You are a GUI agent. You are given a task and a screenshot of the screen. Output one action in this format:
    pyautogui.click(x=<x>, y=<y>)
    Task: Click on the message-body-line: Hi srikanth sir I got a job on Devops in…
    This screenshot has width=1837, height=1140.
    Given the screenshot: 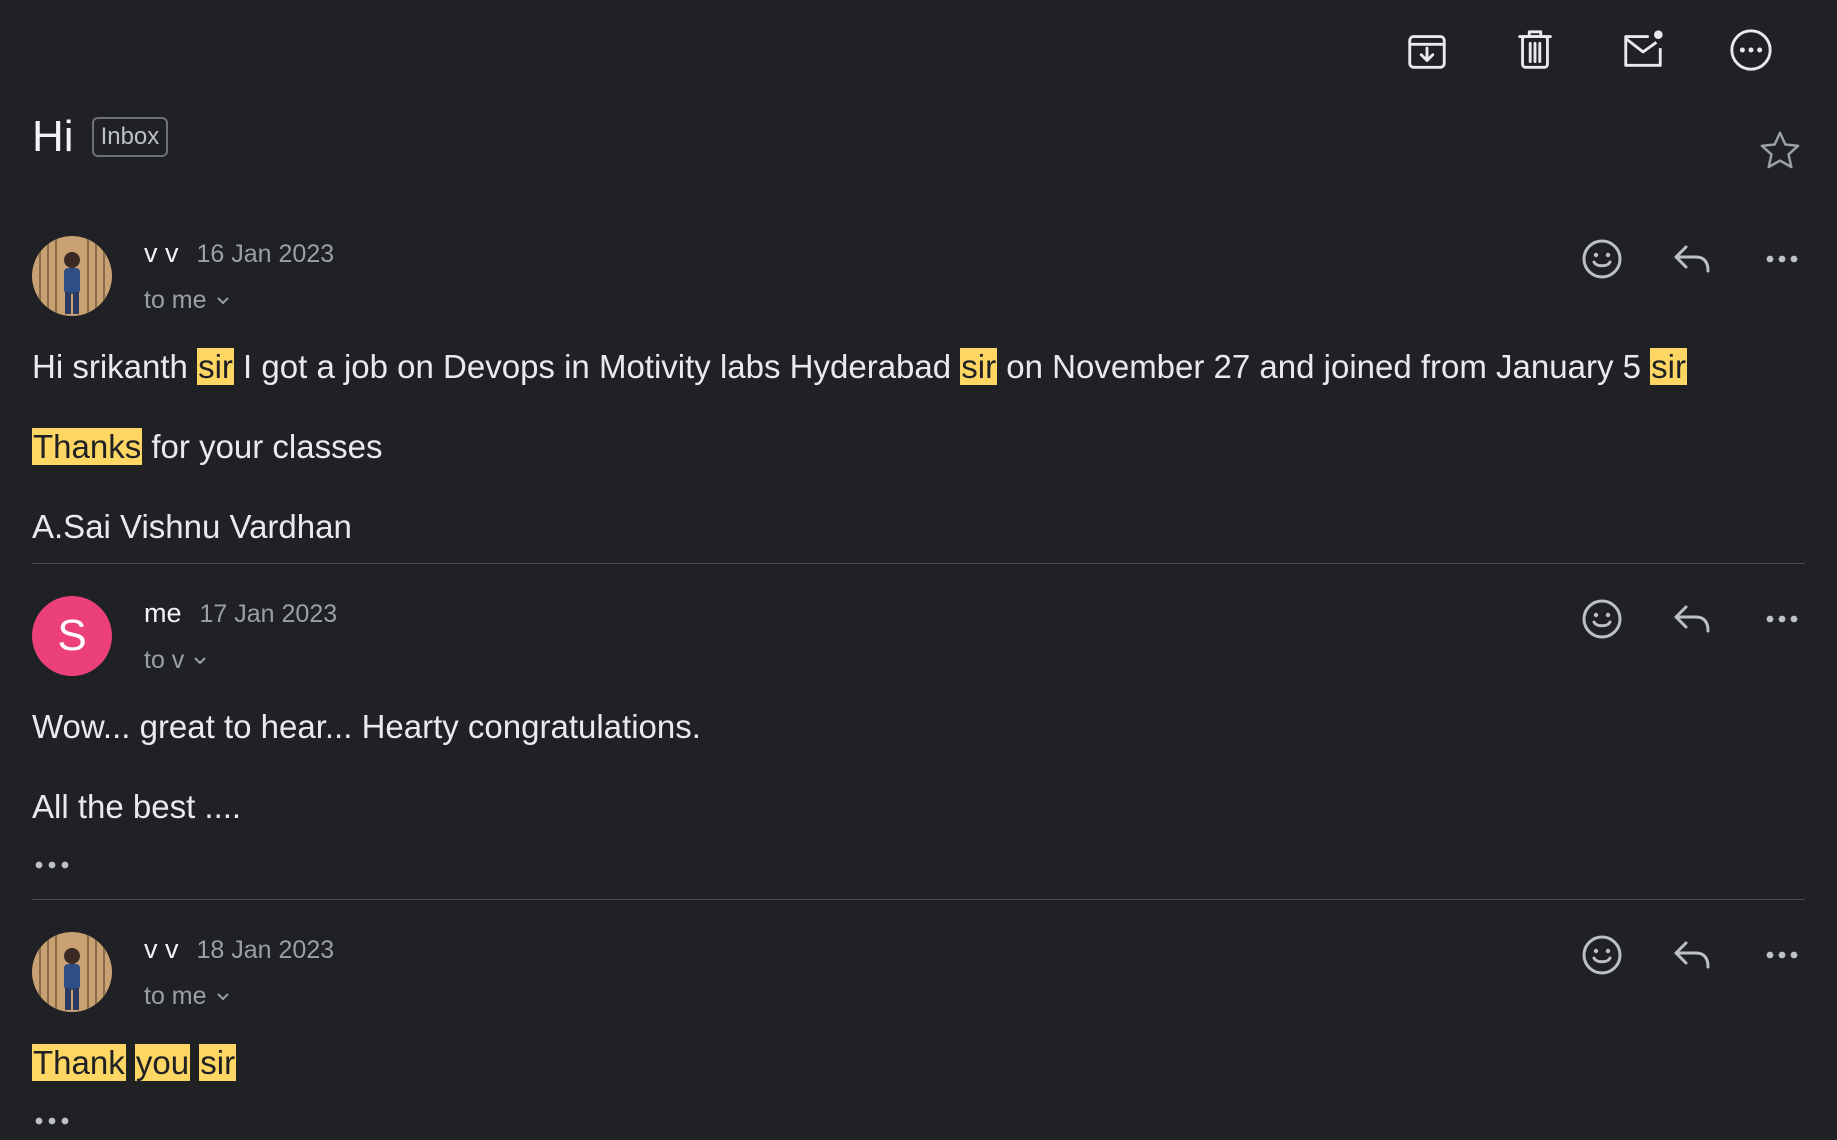 What is the action you would take?
    pyautogui.click(x=859, y=366)
    